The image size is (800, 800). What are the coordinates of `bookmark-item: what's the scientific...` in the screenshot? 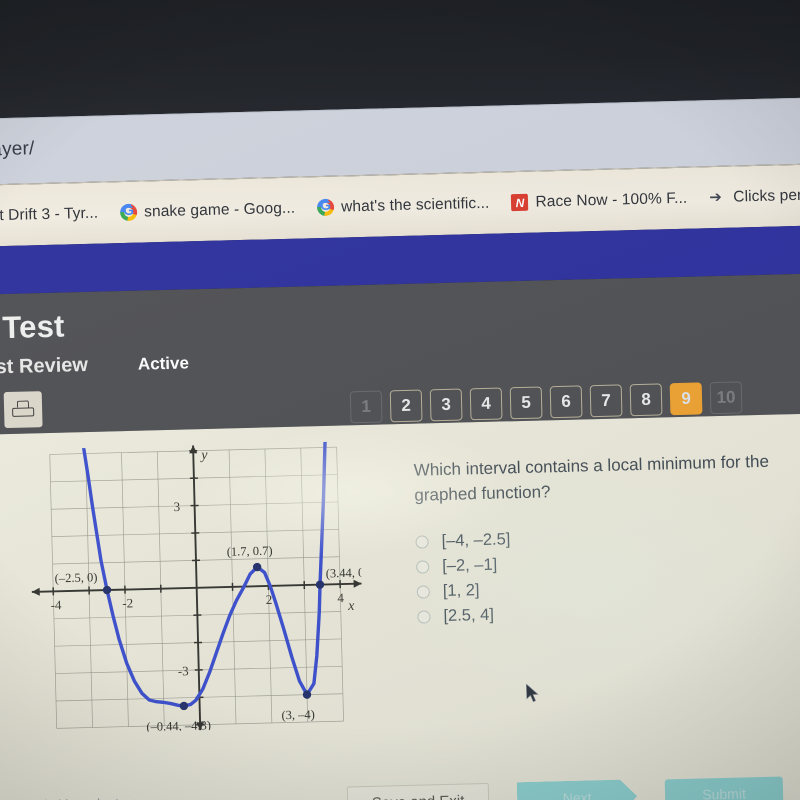 It's located at (403, 205).